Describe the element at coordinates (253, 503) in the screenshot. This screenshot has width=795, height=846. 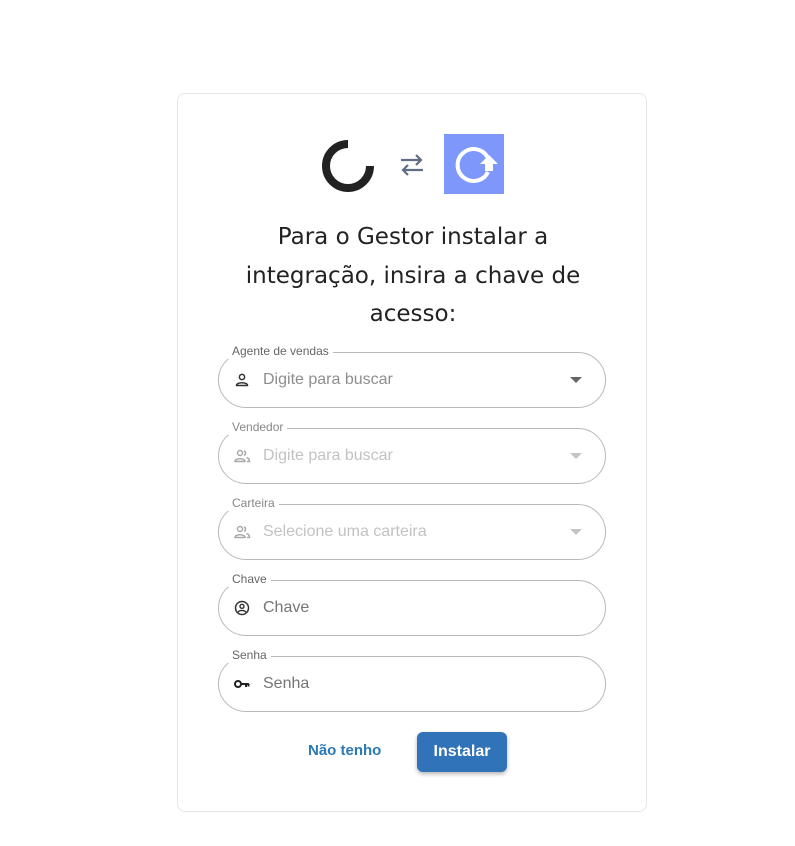
I see `wallet-label: Carteira` at that location.